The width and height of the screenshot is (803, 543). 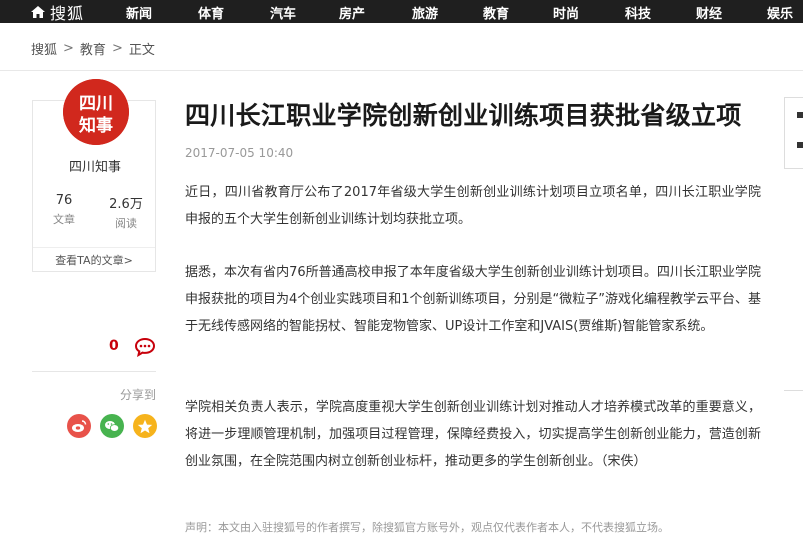 What do you see at coordinates (709, 12) in the screenshot?
I see `nav-item-finance: 财经` at bounding box center [709, 12].